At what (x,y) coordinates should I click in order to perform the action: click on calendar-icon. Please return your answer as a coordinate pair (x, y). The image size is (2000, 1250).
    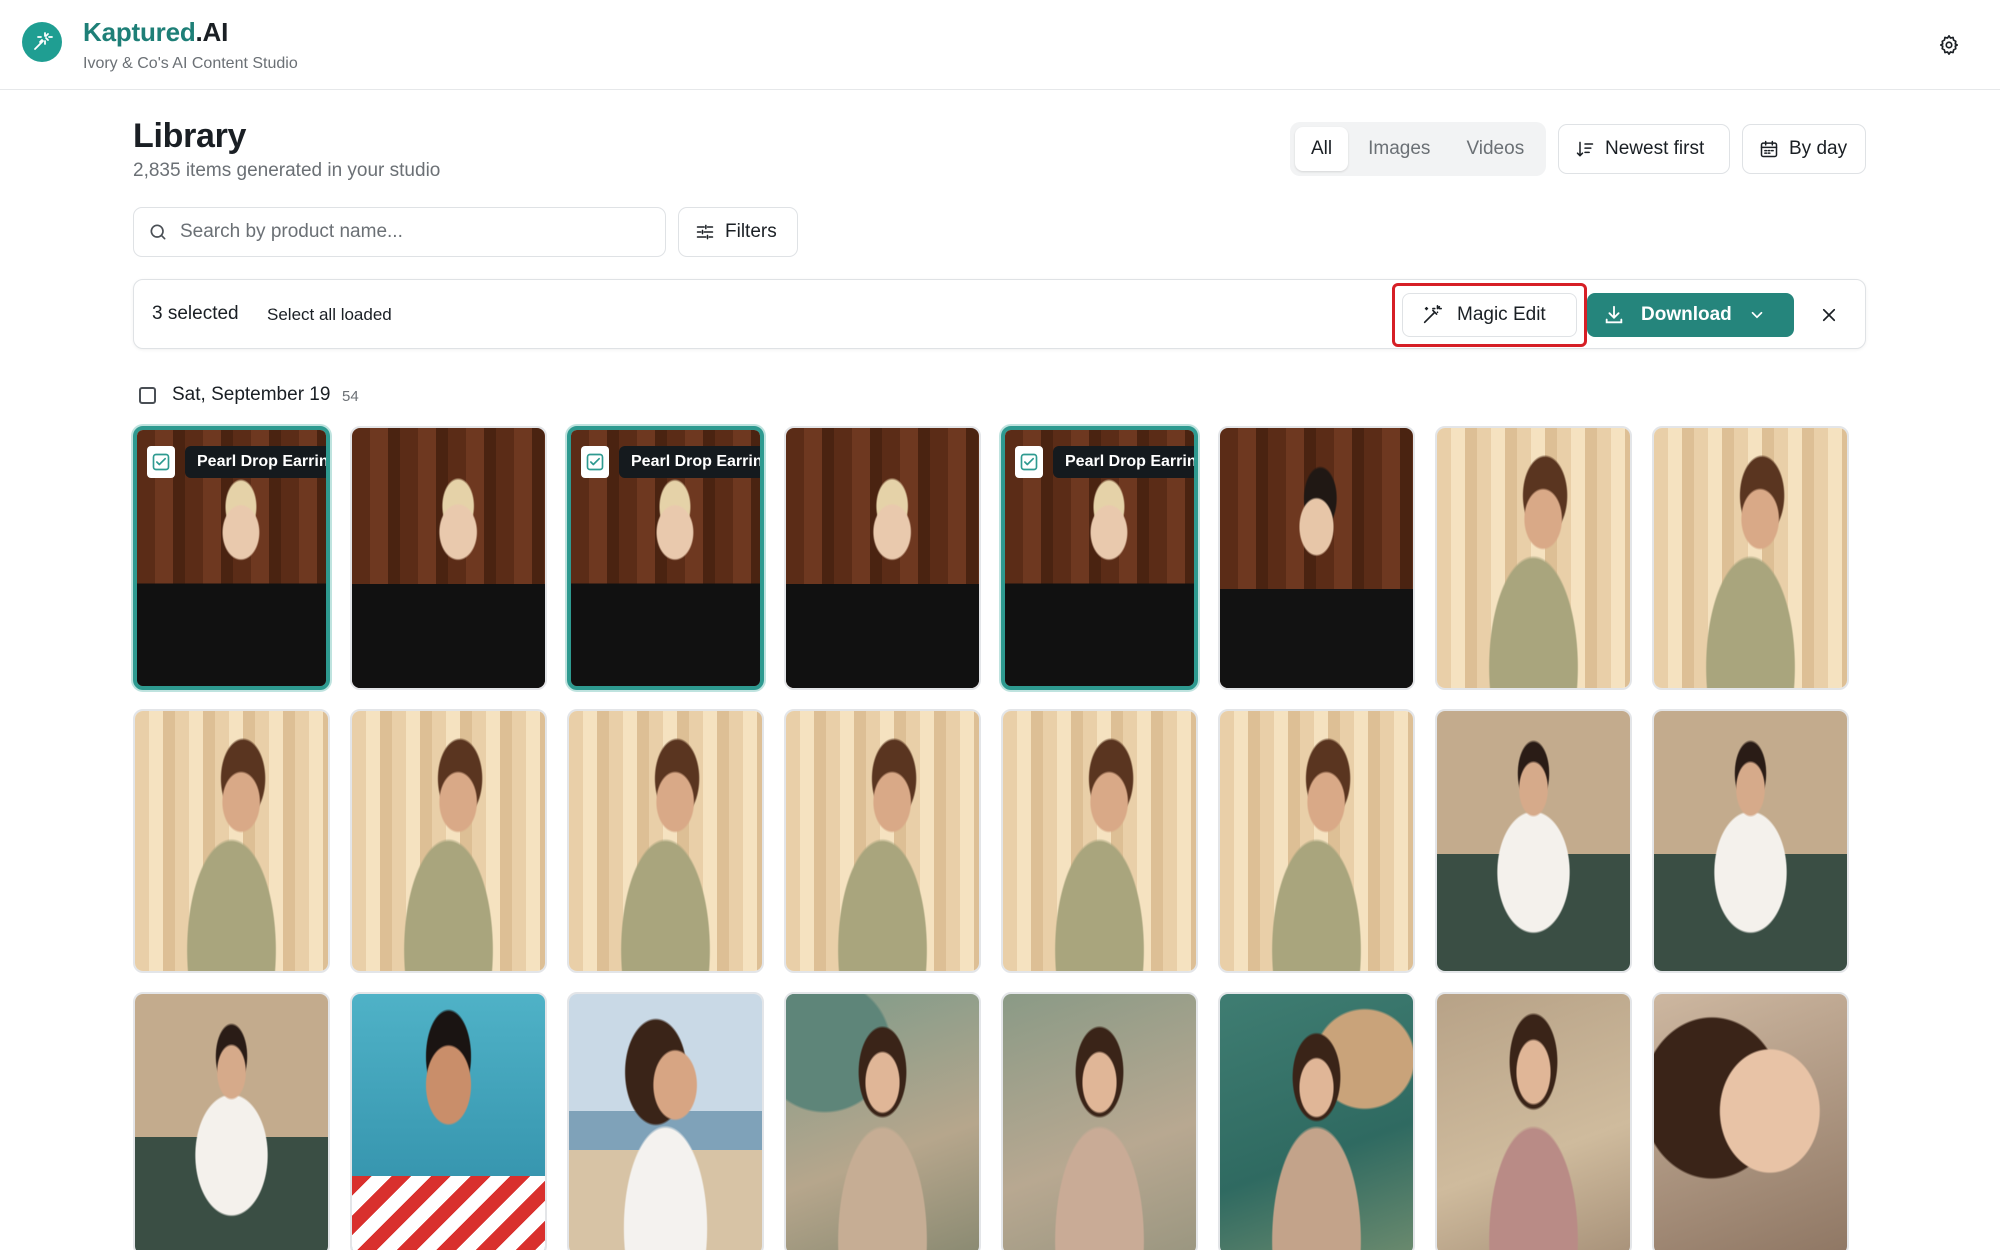
    Looking at the image, I should click on (1769, 149).